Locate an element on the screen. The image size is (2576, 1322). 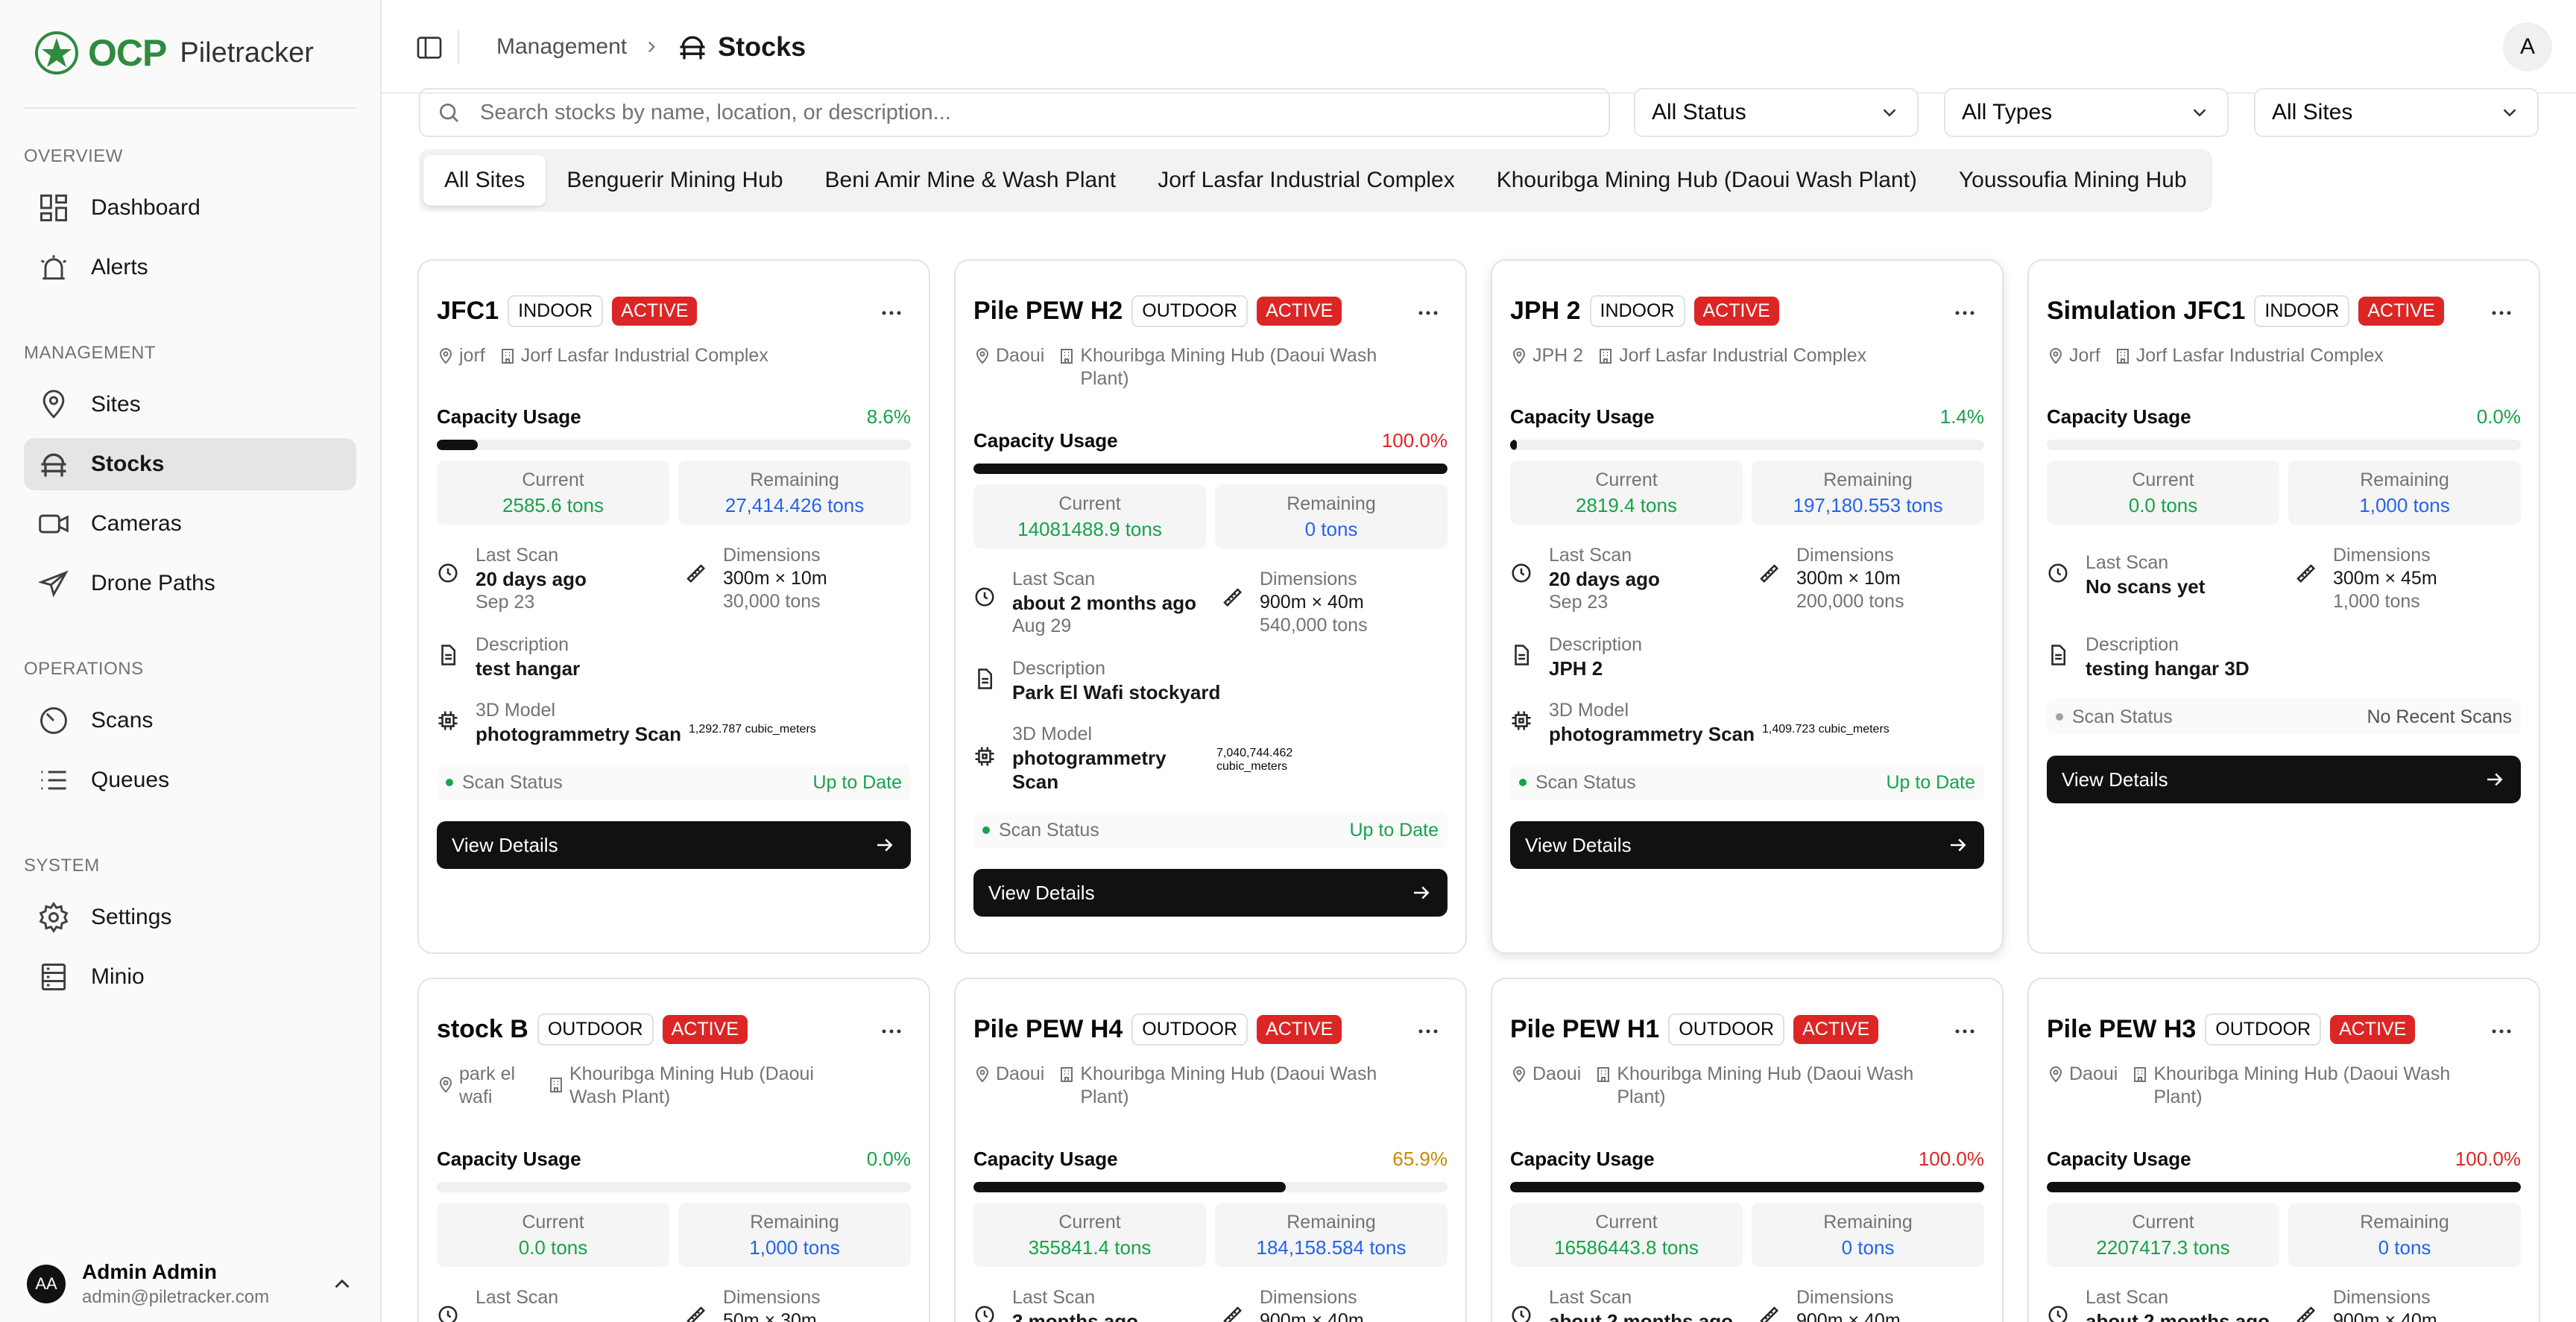
sidebar-item-sites: Sites is located at coordinates (190, 405).